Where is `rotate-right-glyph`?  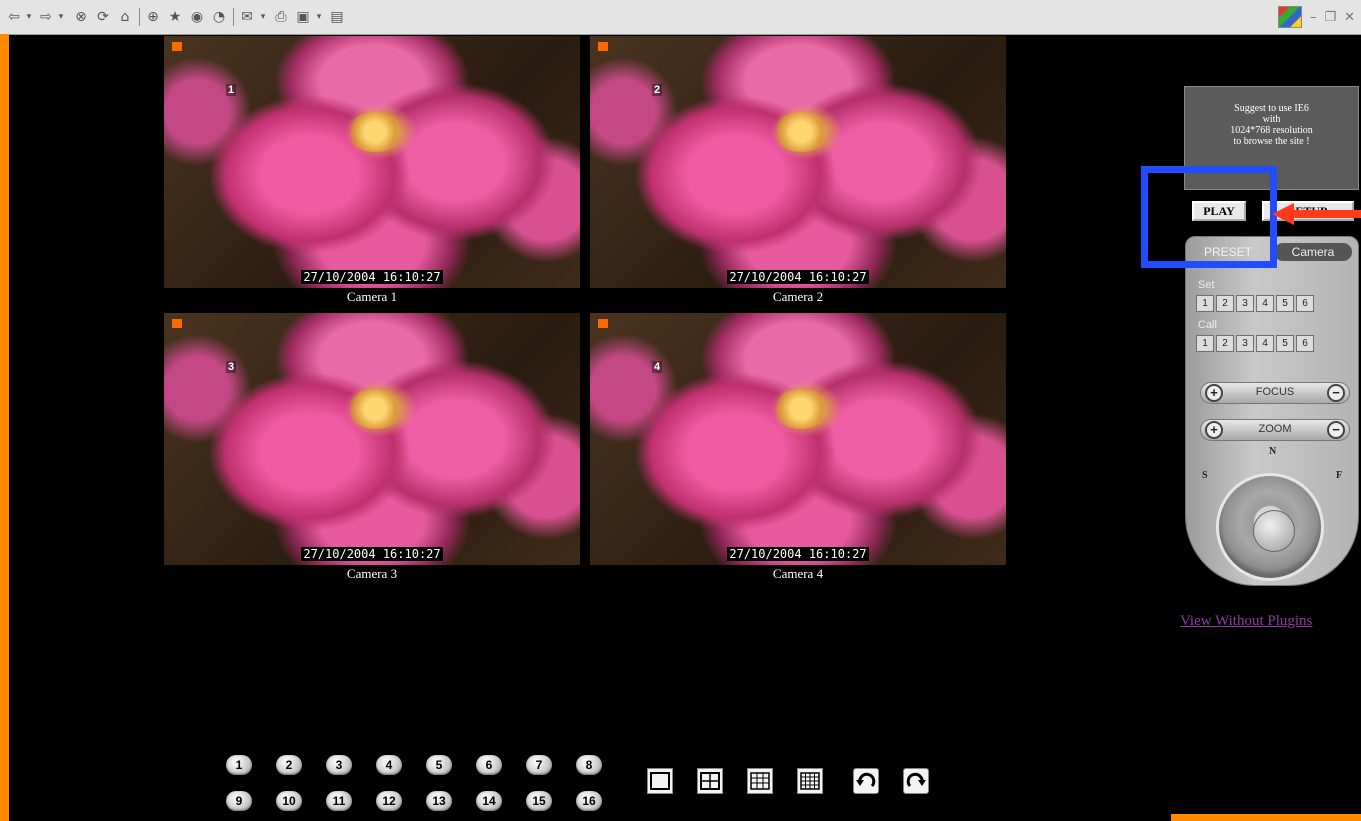 rotate-right-glyph is located at coordinates (916, 780).